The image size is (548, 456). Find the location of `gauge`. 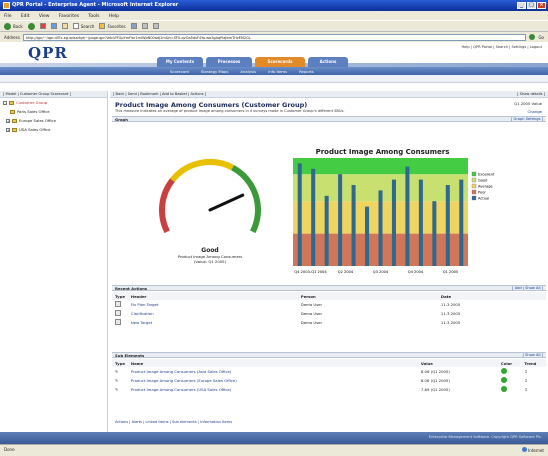

gauge is located at coordinates (210, 196).